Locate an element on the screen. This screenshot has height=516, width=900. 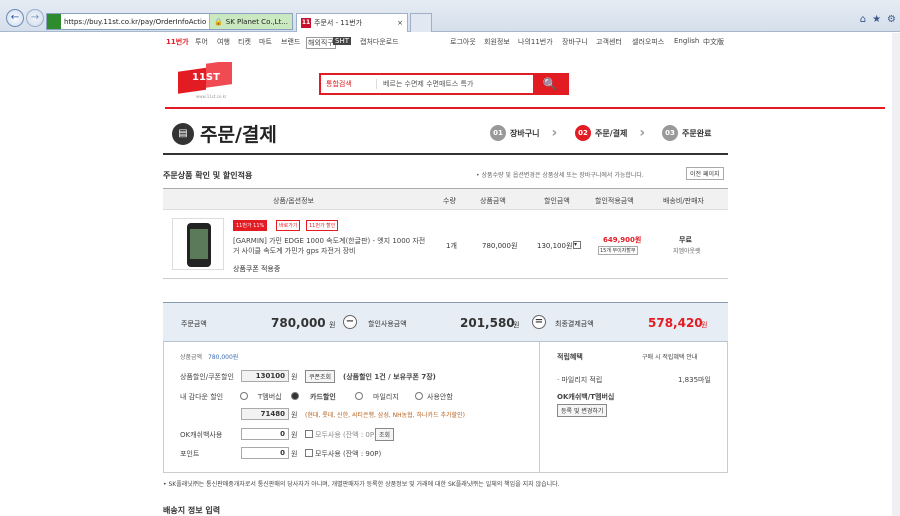
back-button: ← is located at coordinates (15, 18).